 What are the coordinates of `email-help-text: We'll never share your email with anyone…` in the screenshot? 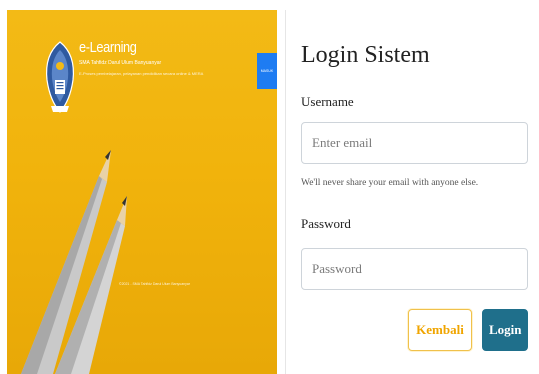 It's located at (390, 183).